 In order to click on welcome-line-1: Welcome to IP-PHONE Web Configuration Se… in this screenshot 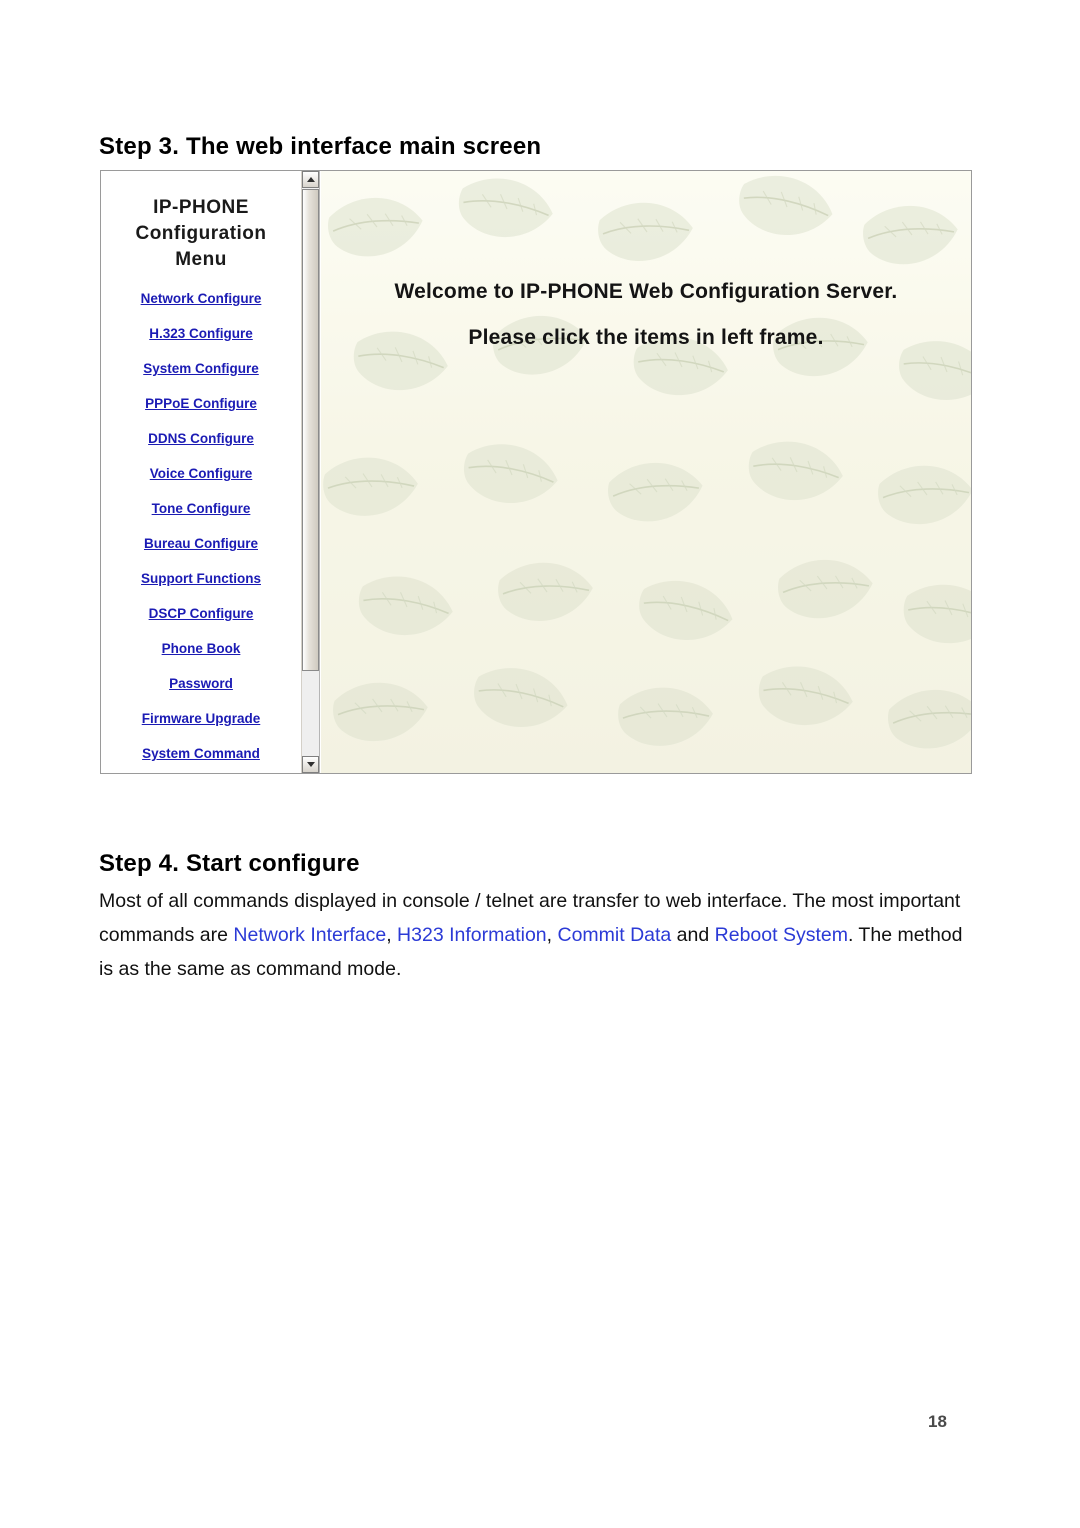, I will do `click(646, 291)`.